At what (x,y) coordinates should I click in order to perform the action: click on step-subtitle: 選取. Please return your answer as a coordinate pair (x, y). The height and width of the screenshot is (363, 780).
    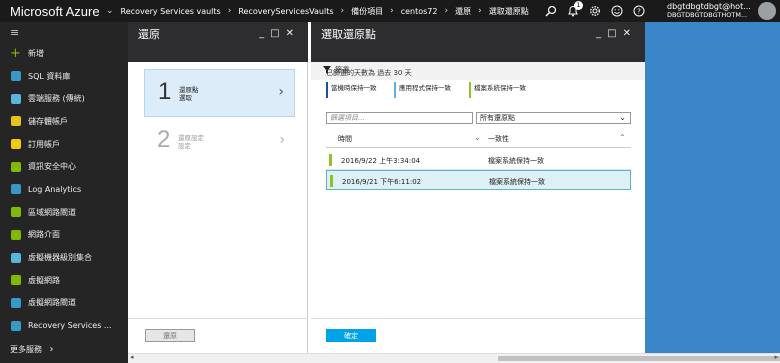
    Looking at the image, I should click on (185, 98).